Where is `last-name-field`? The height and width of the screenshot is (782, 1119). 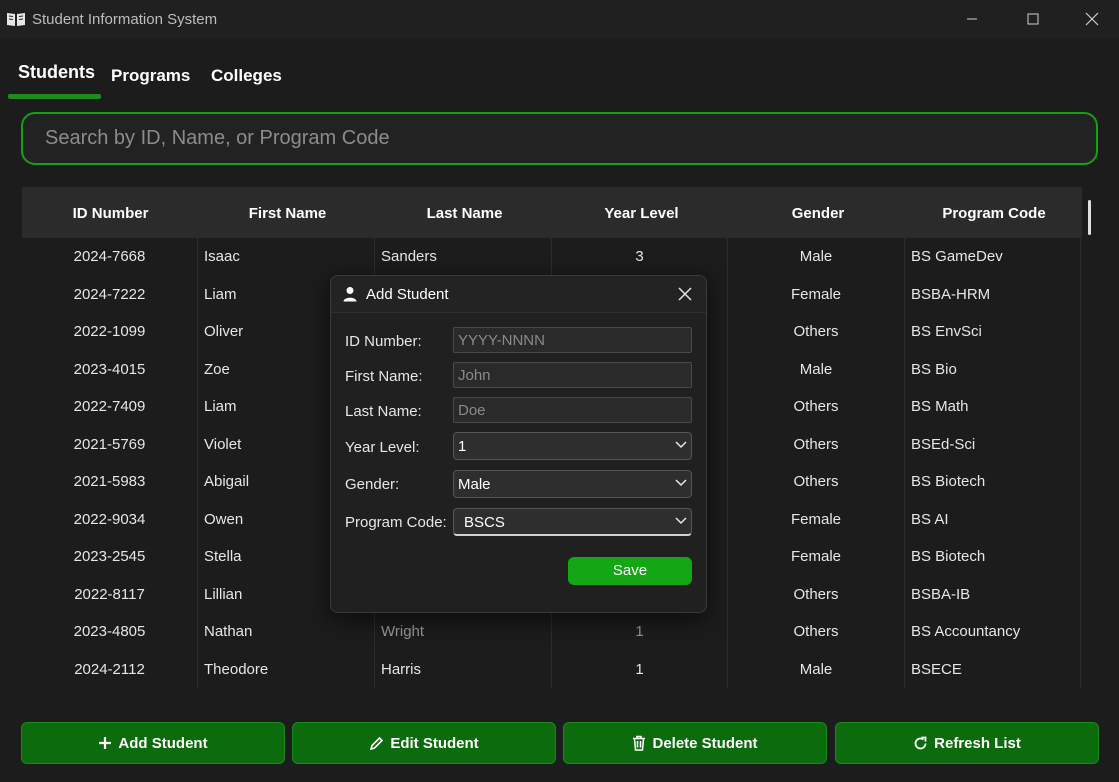
last-name-field is located at coordinates (572, 410).